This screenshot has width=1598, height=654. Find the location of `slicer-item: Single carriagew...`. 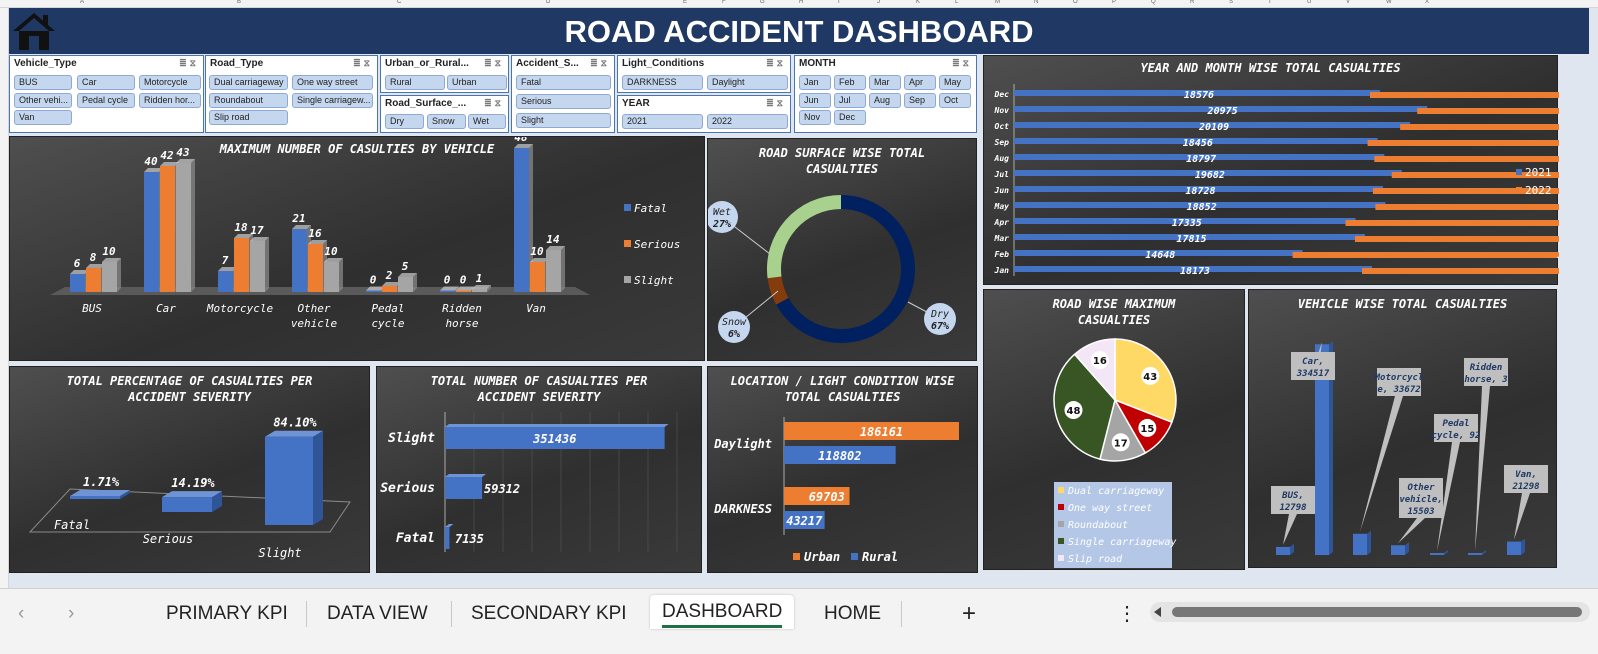

slicer-item: Single carriagew... is located at coordinates (332, 100).